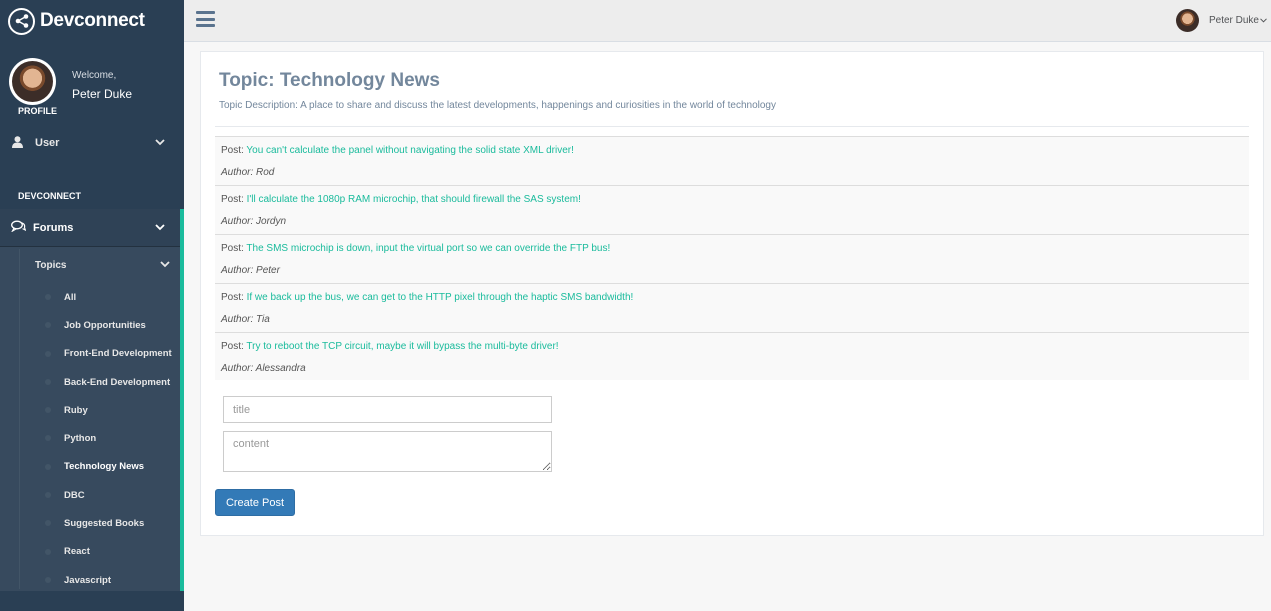 Image resolution: width=1271 pixels, height=611 pixels. Describe the element at coordinates (50, 196) in the screenshot. I see `section-label: DEVCONNECT` at that location.